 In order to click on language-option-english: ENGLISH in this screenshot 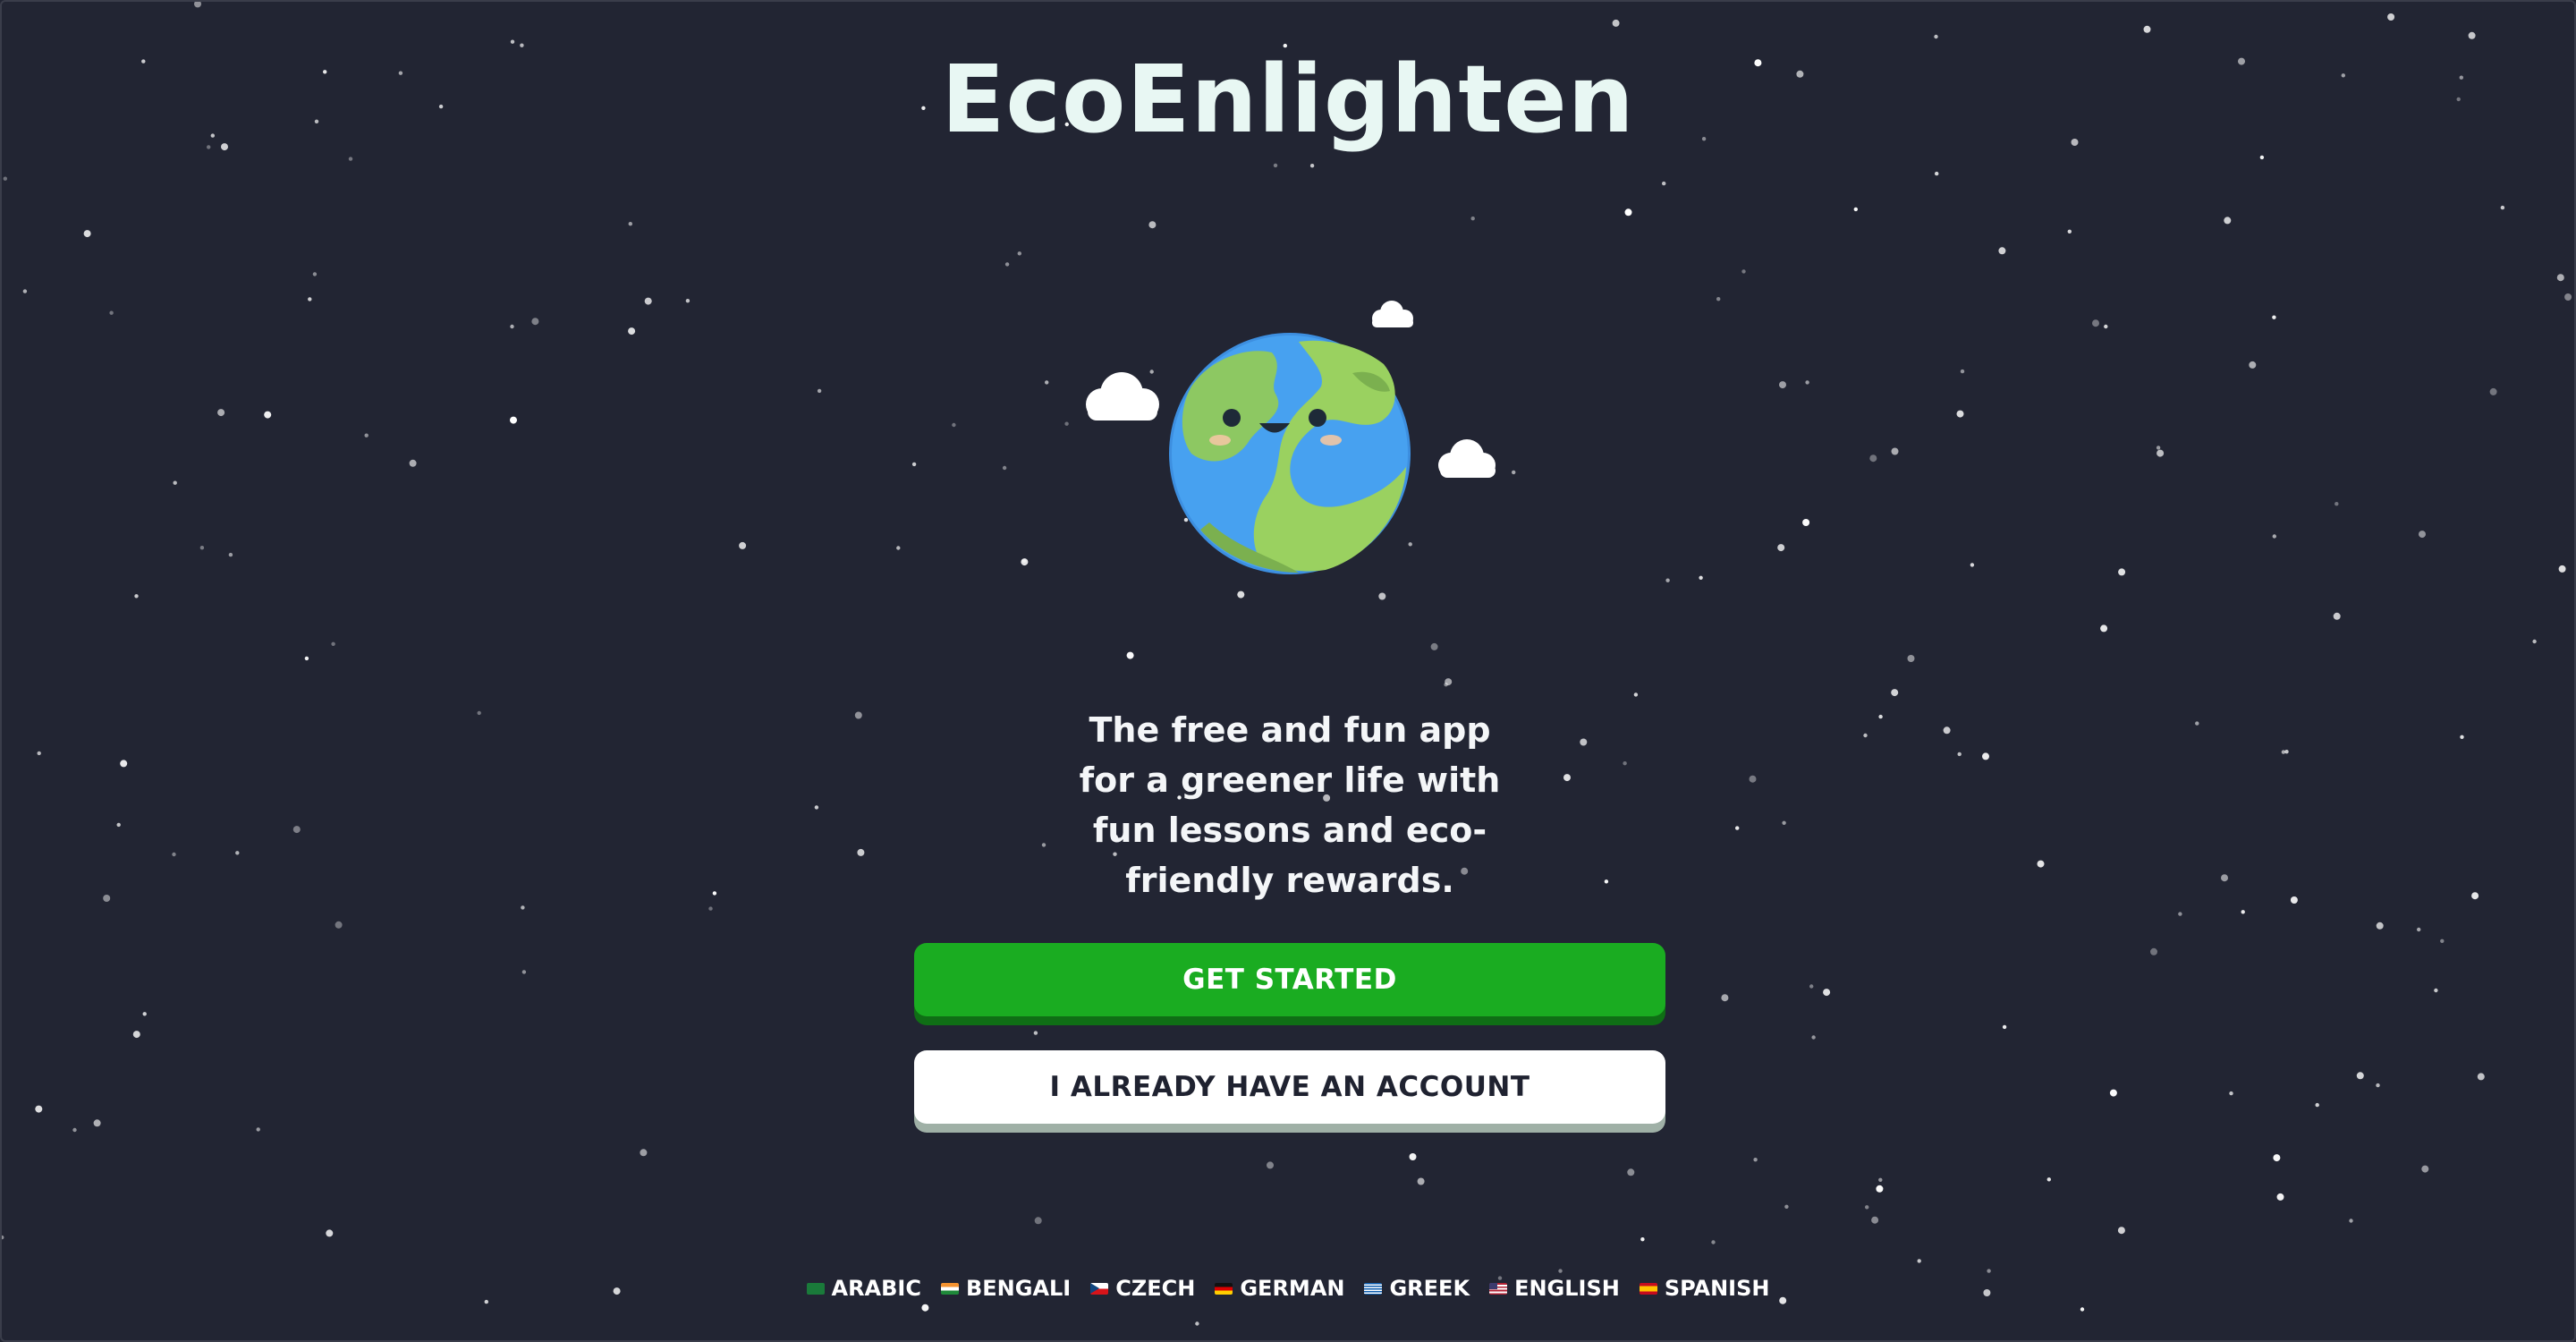, I will do `click(1554, 1289)`.